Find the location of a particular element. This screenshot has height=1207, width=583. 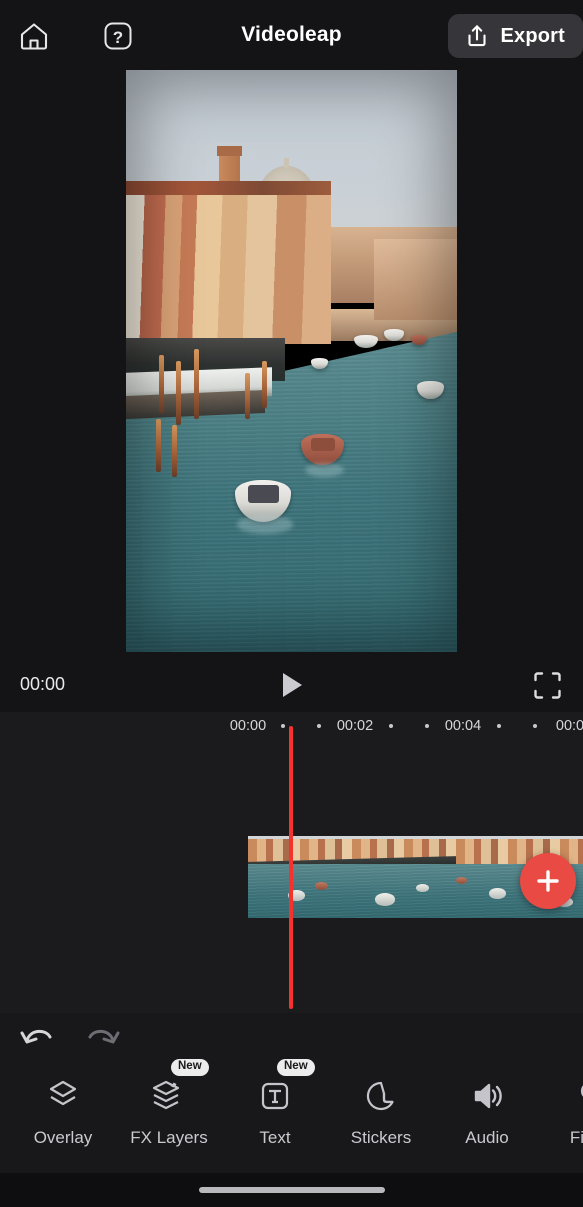

undo-icon is located at coordinates (38, 1037).